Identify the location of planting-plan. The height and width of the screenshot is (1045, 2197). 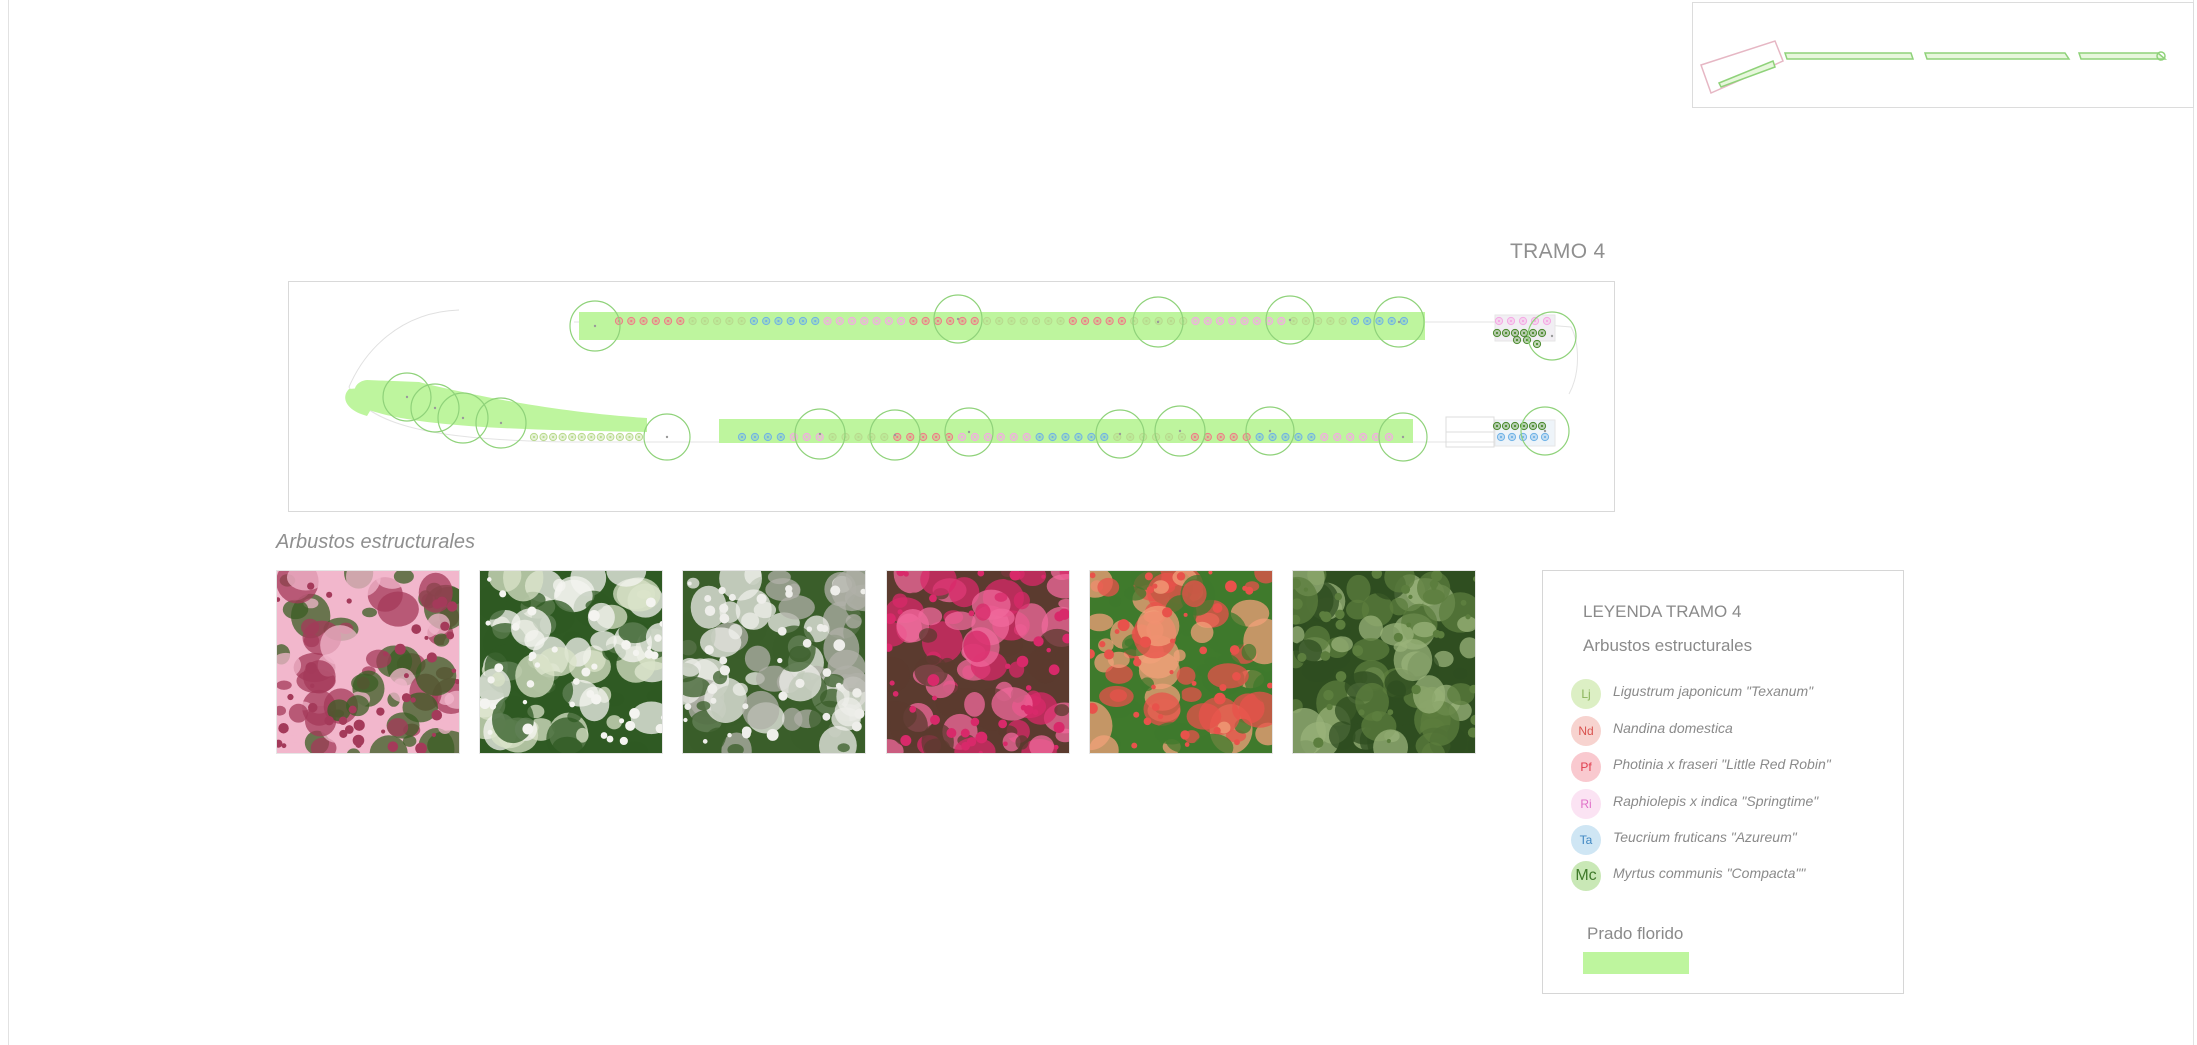
(951, 396).